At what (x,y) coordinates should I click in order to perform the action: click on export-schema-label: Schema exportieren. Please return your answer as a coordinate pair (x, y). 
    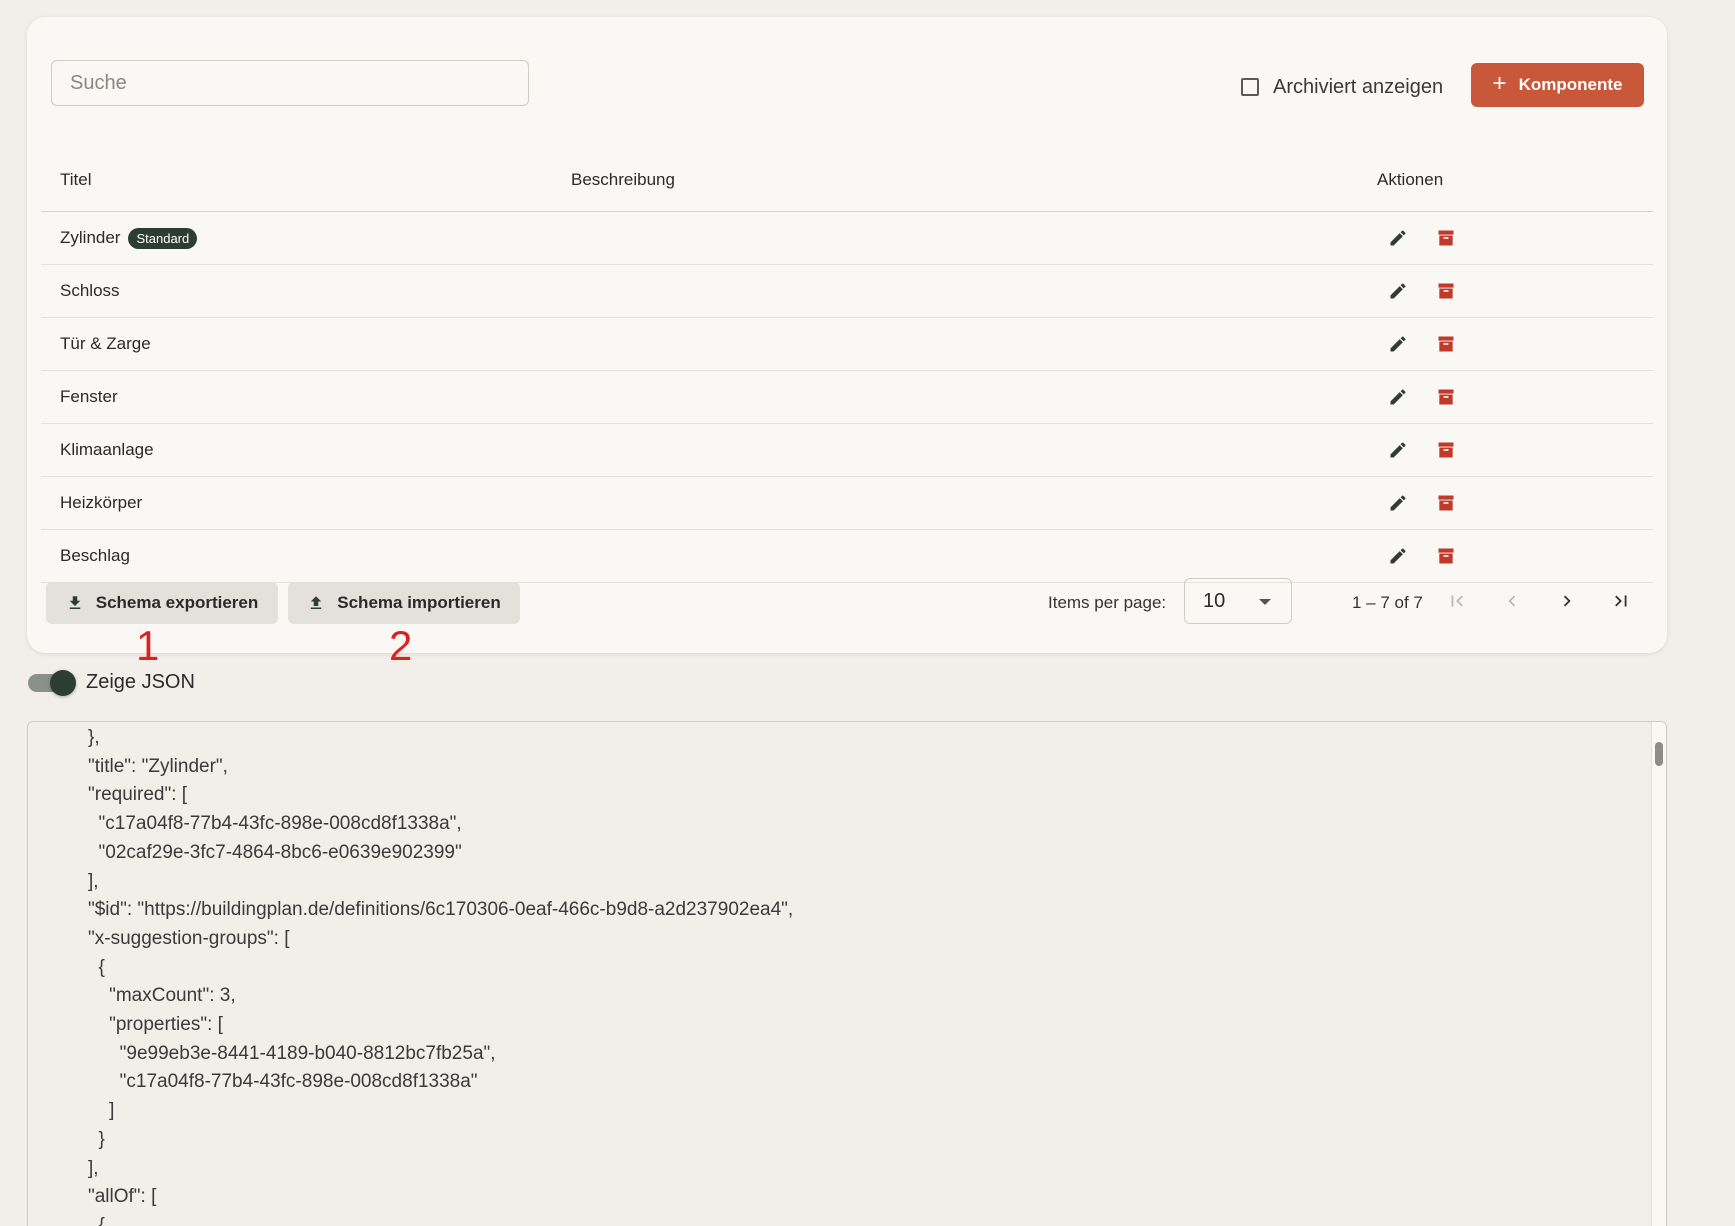
    Looking at the image, I should click on (177, 602).